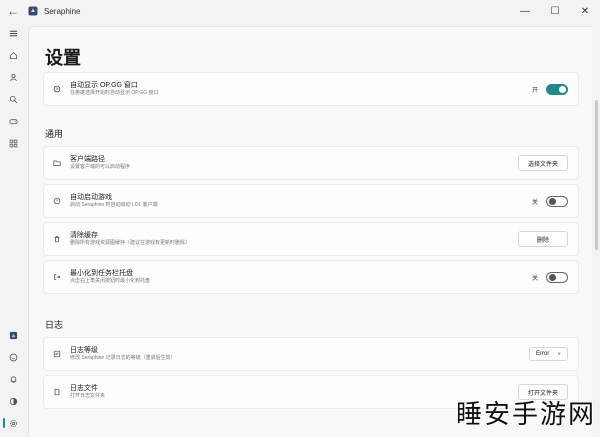 This screenshot has height=437, width=600. I want to click on close-icon: ✕, so click(585, 11).